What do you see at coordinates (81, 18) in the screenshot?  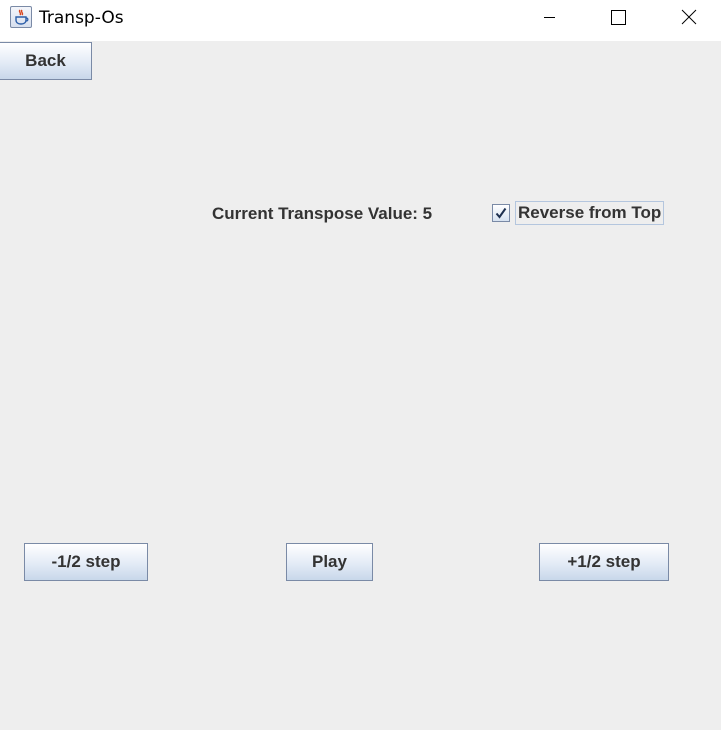 I see `window-title: Transp-Os` at bounding box center [81, 18].